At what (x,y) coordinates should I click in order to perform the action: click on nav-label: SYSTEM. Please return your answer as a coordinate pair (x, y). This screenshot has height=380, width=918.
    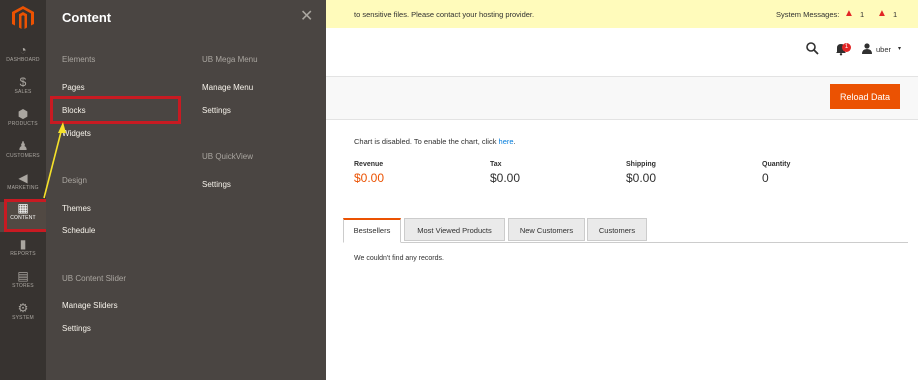
    Looking at the image, I should click on (23, 318).